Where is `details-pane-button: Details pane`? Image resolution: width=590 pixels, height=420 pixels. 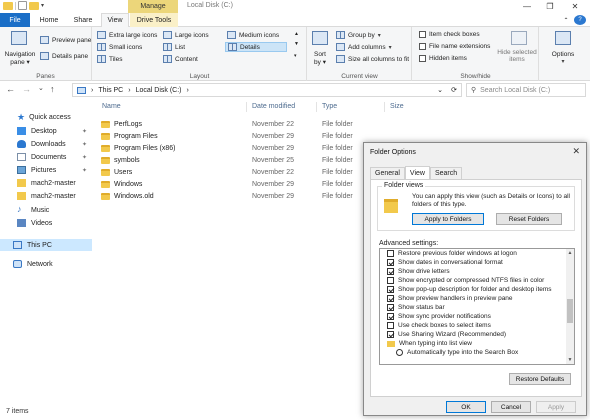
details-pane-button: Details pane is located at coordinates (64, 56).